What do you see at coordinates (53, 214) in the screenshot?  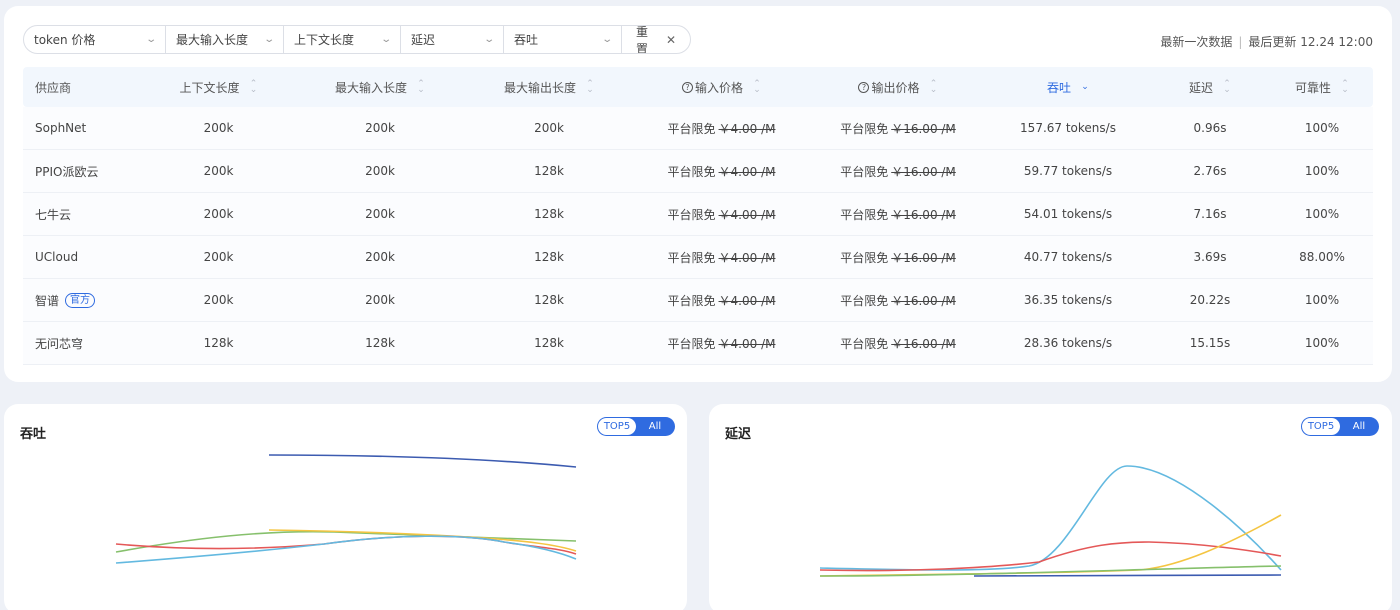 I see `cell-provider: 七牛云` at bounding box center [53, 214].